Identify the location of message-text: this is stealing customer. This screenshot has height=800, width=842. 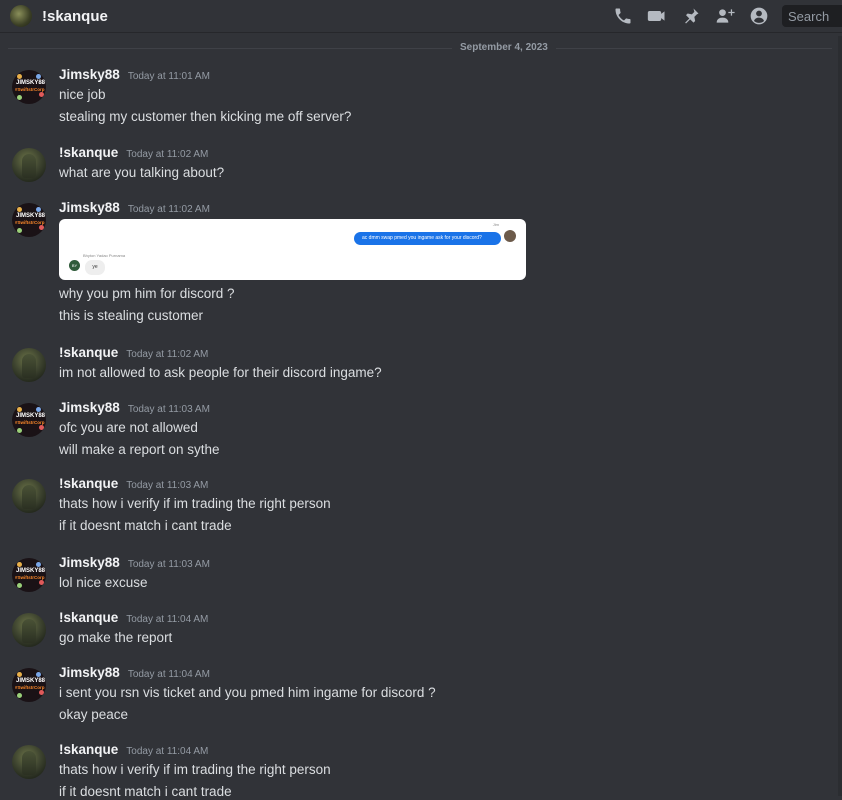
(131, 315).